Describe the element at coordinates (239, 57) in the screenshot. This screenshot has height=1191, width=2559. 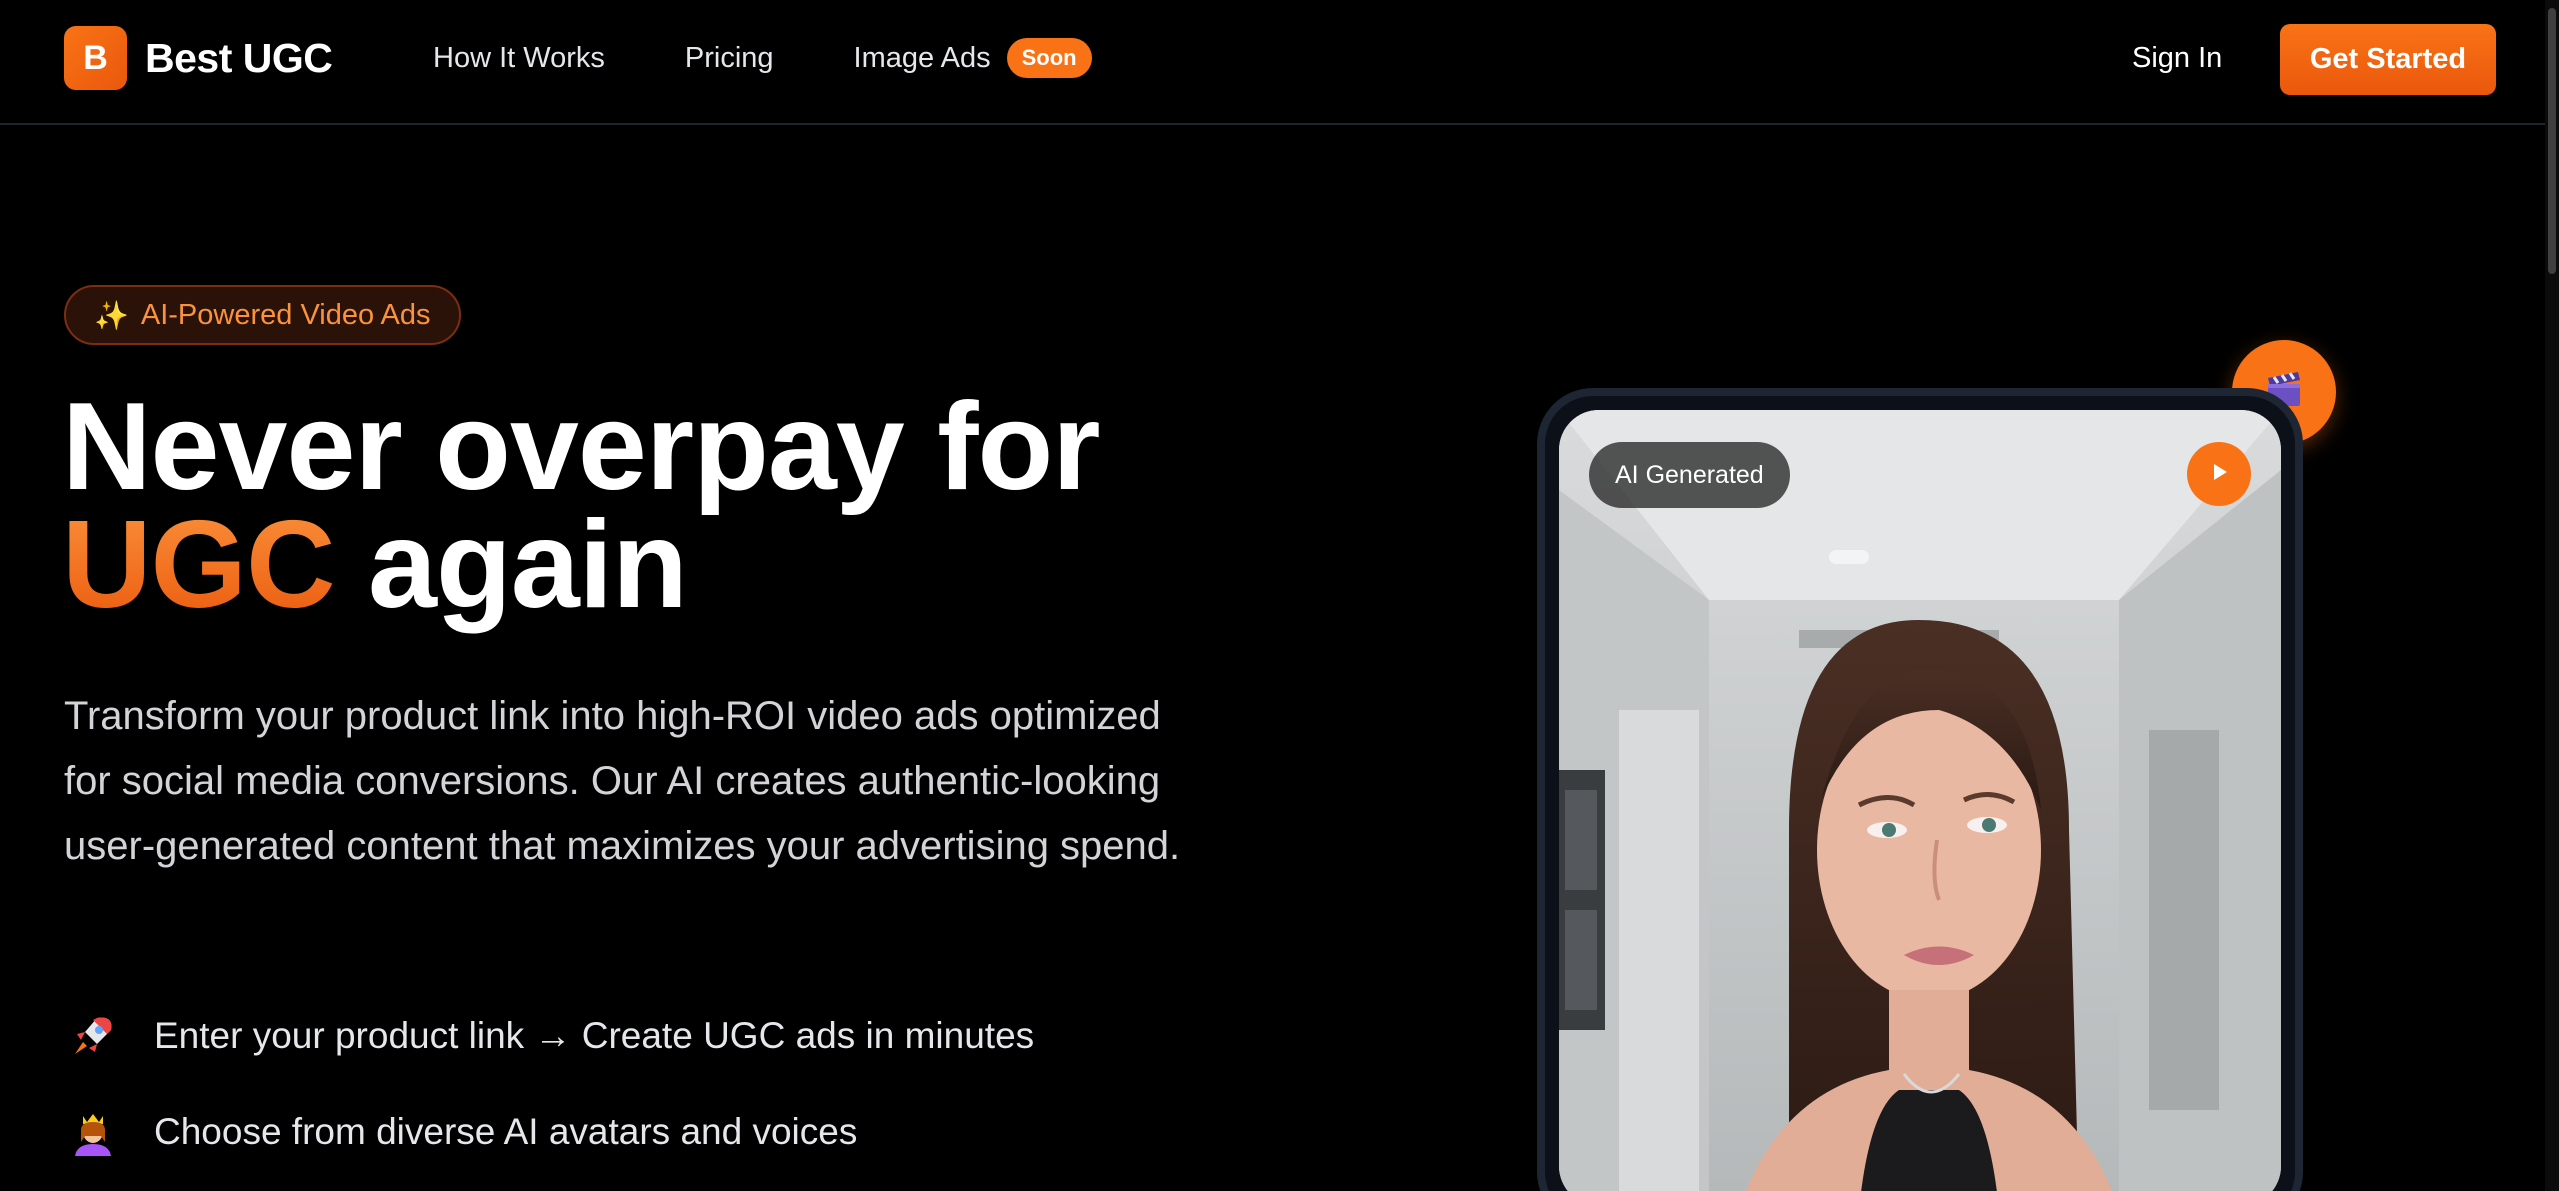
I see `brand-name: Best UGC` at that location.